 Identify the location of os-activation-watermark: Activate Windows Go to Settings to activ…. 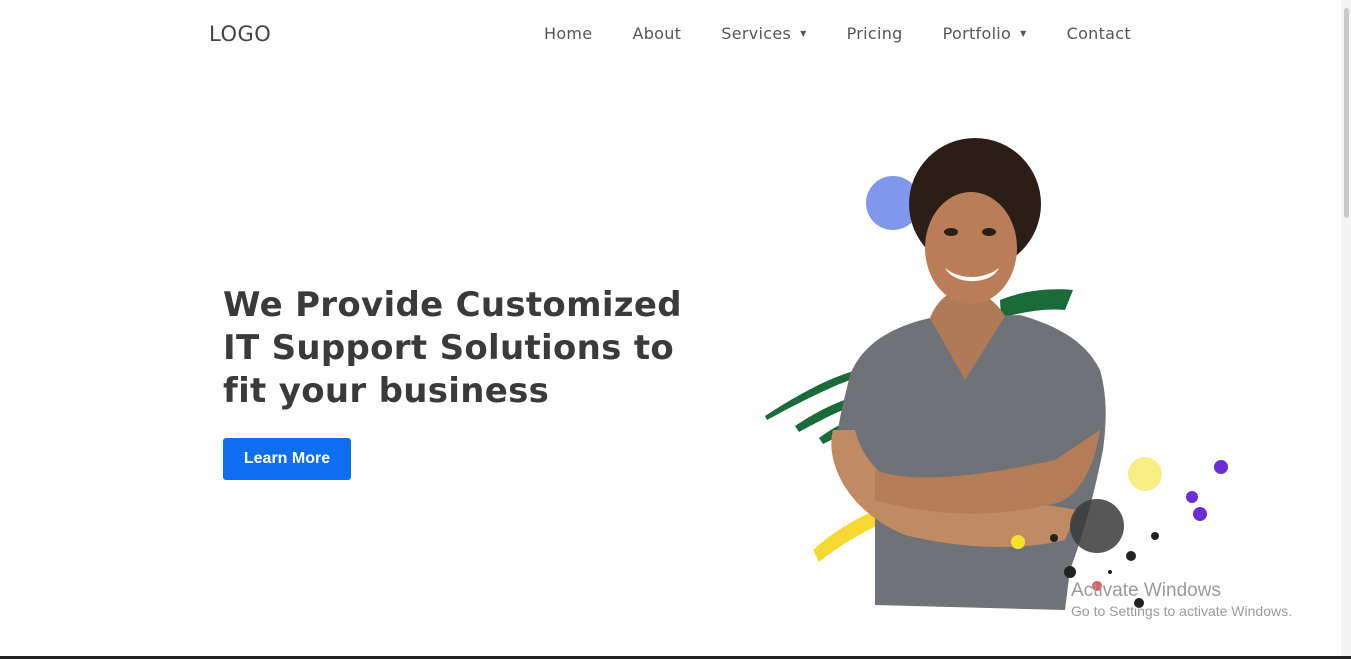
(1181, 599).